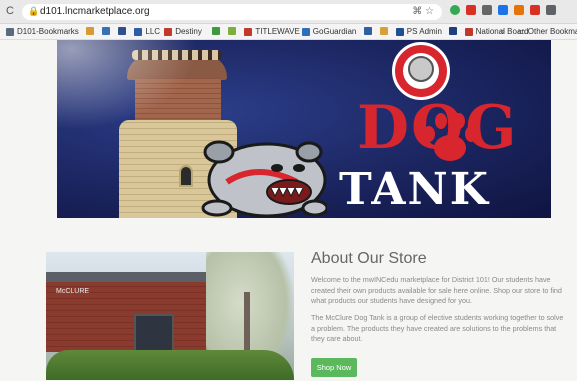  Describe the element at coordinates (264, 179) in the screenshot. I see `bulldog-mascot-icon` at that location.